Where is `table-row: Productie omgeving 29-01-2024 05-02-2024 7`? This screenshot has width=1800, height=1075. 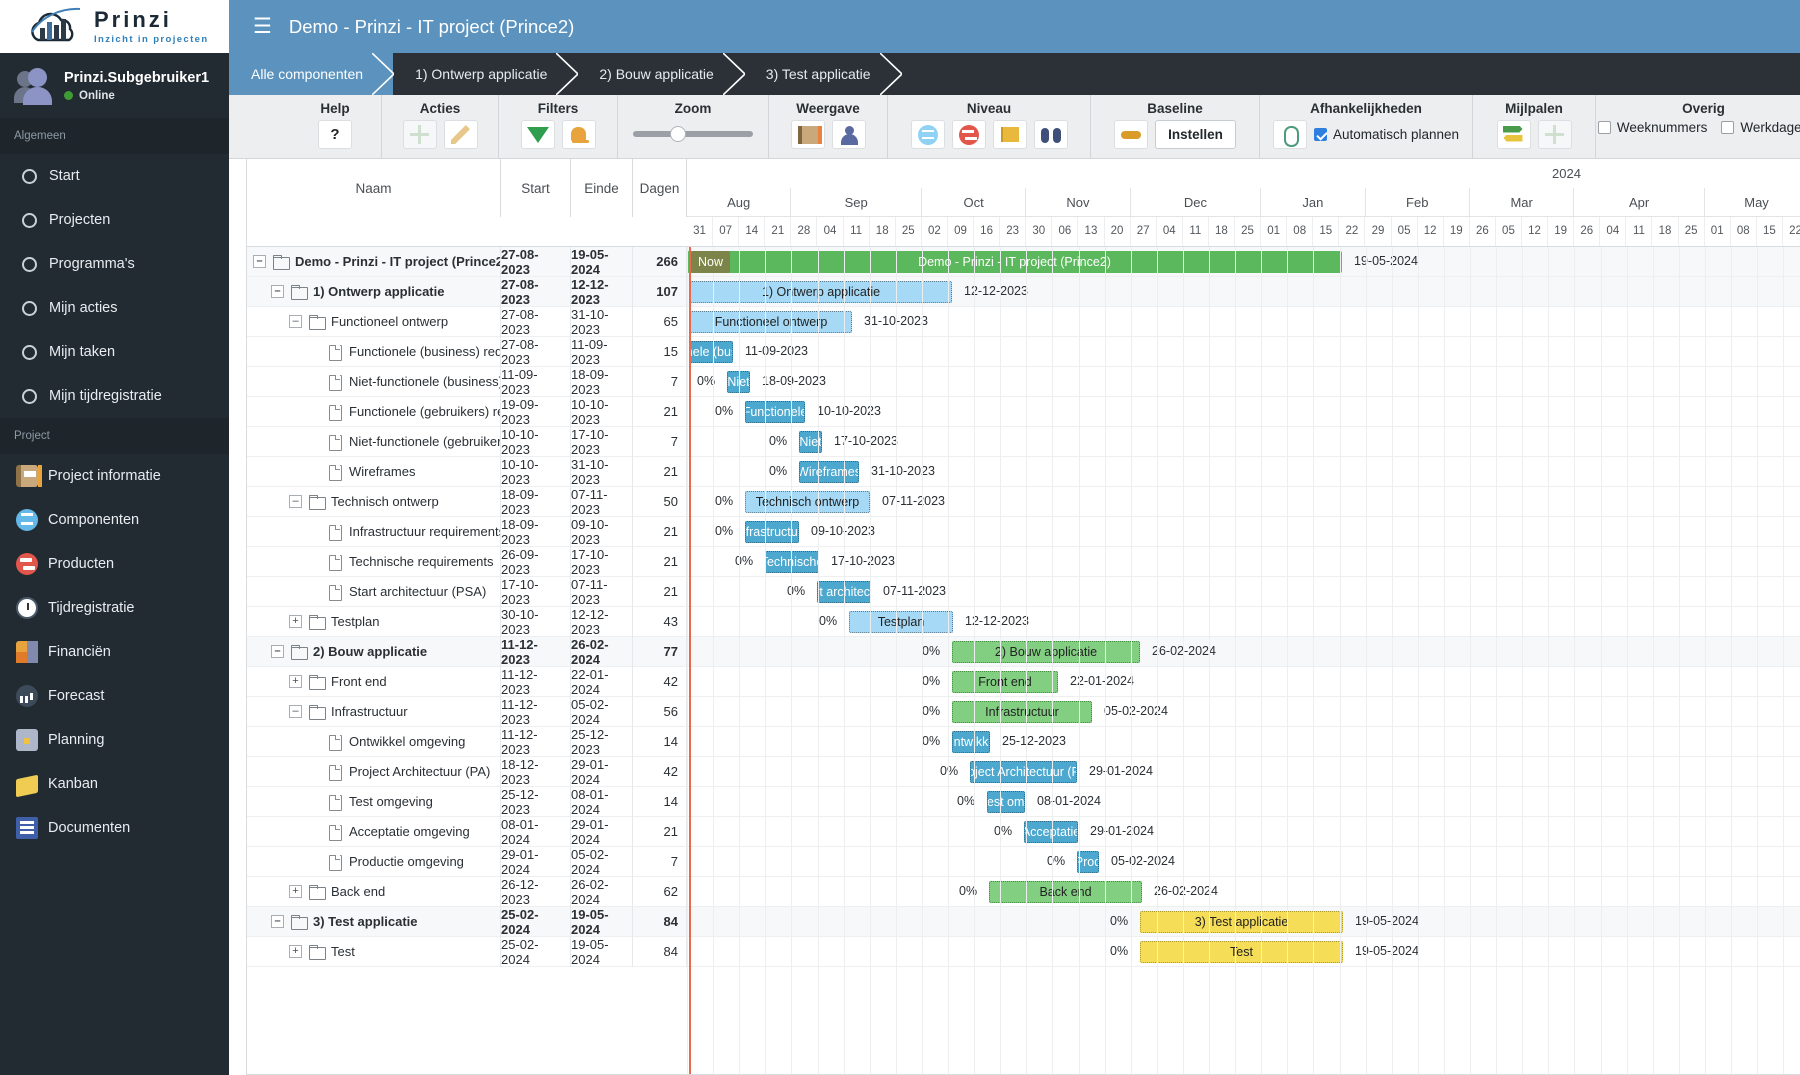
table-row: Productie omgeving 29-01-2024 05-02-2024 7 is located at coordinates (467, 861).